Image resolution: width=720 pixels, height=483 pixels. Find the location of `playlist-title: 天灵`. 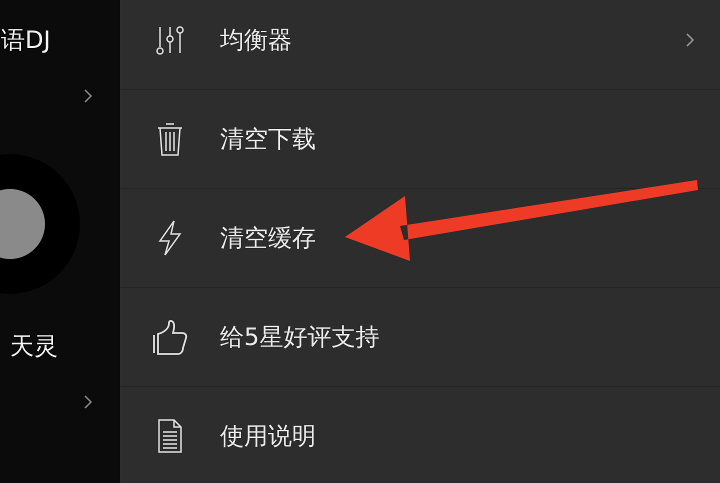

playlist-title: 天灵 is located at coordinates (34, 346).